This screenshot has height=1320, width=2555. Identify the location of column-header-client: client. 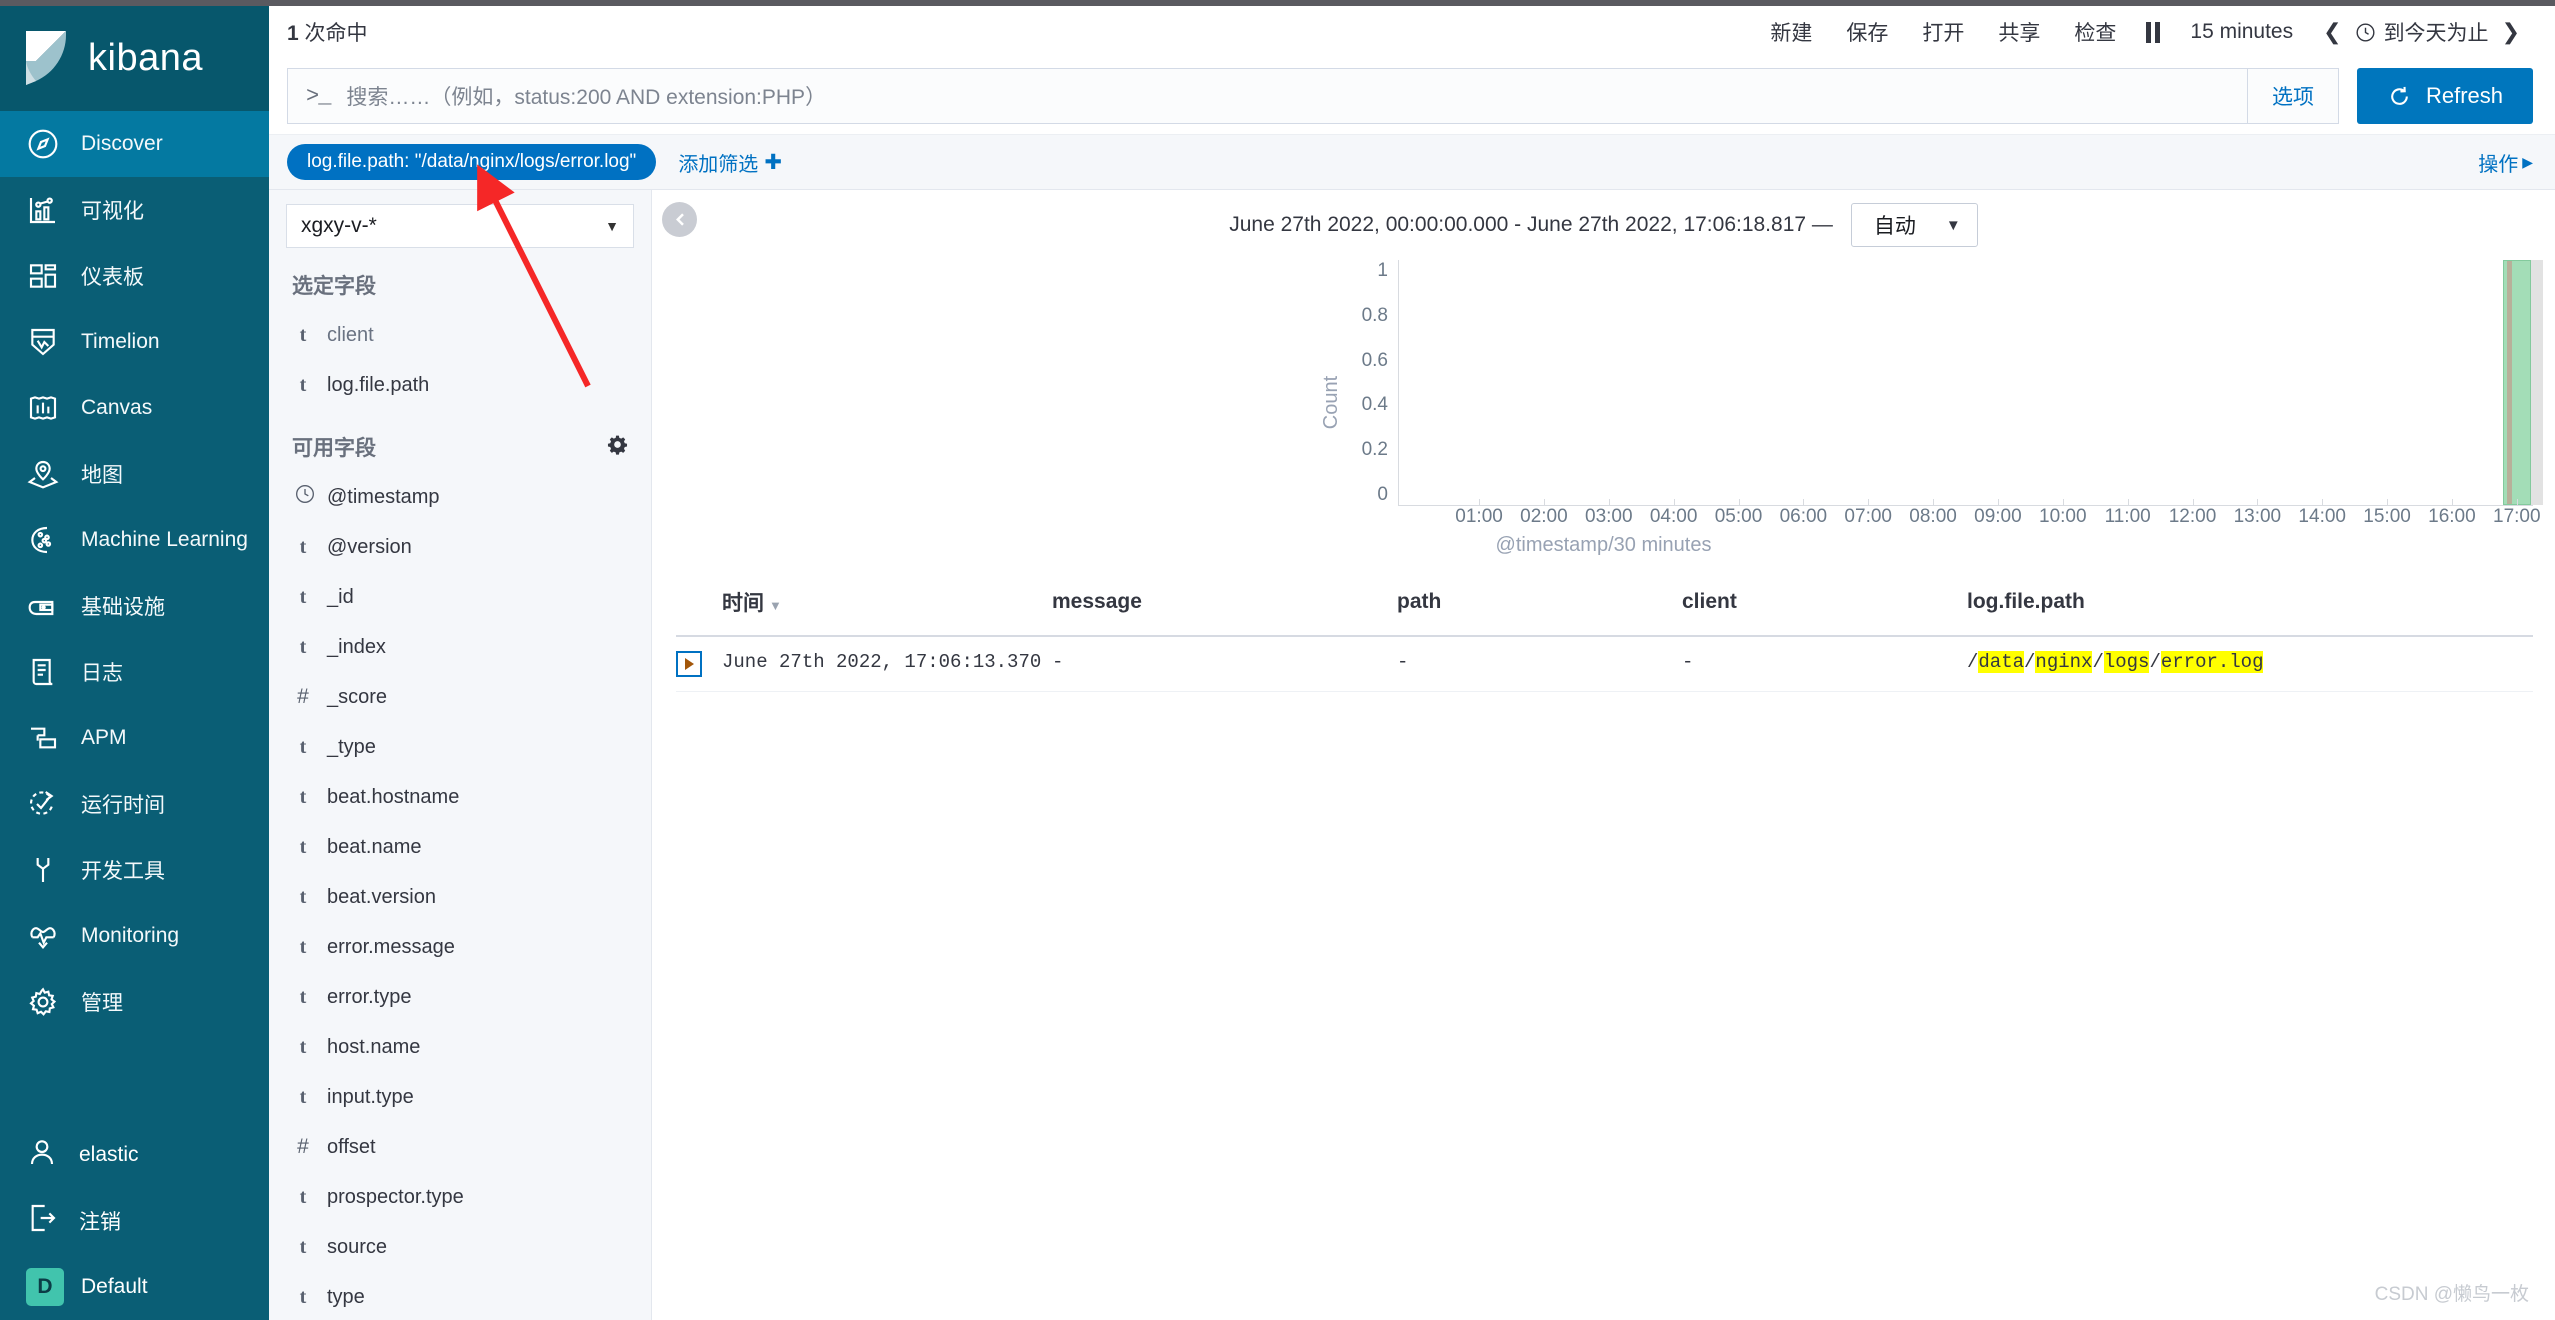
(1824, 608).